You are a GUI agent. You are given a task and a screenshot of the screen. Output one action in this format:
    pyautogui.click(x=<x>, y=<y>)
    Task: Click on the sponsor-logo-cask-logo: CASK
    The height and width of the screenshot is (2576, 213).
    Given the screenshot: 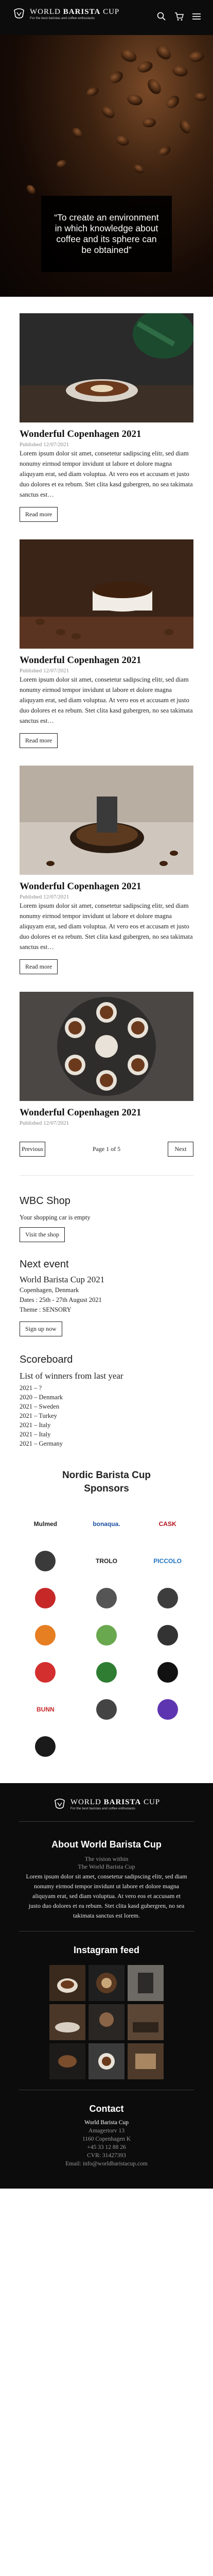 What is the action you would take?
    pyautogui.click(x=167, y=1524)
    